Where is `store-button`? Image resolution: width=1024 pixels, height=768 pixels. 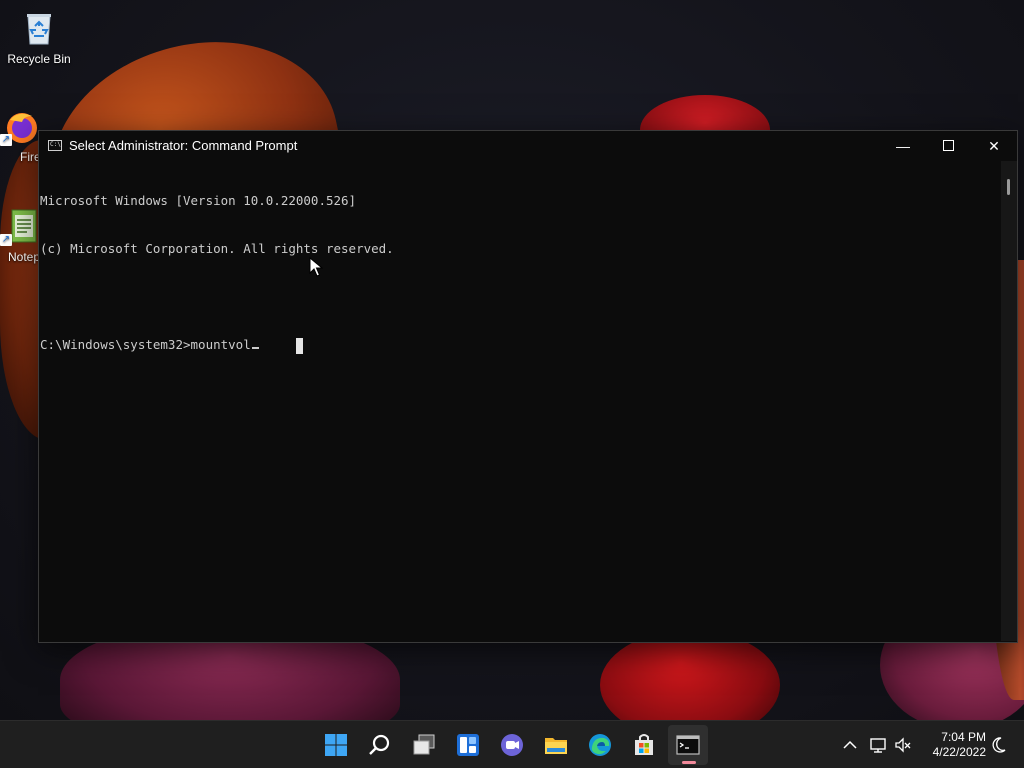 store-button is located at coordinates (644, 745).